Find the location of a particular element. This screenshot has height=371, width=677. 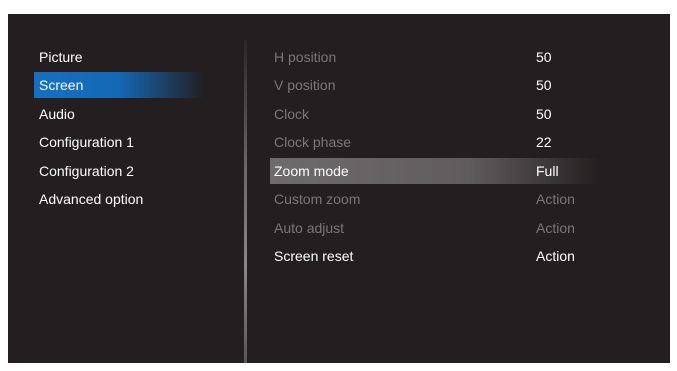

menu-item-screen: Screen is located at coordinates (119, 85).